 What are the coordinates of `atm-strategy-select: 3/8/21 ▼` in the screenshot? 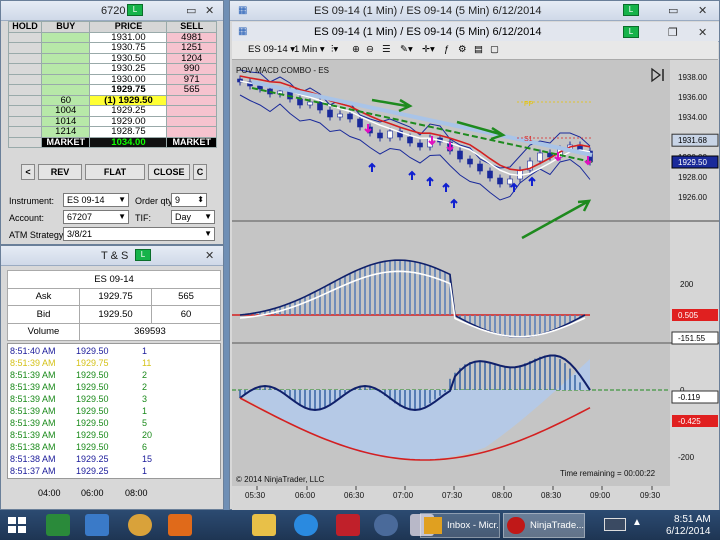 It's located at (139, 234).